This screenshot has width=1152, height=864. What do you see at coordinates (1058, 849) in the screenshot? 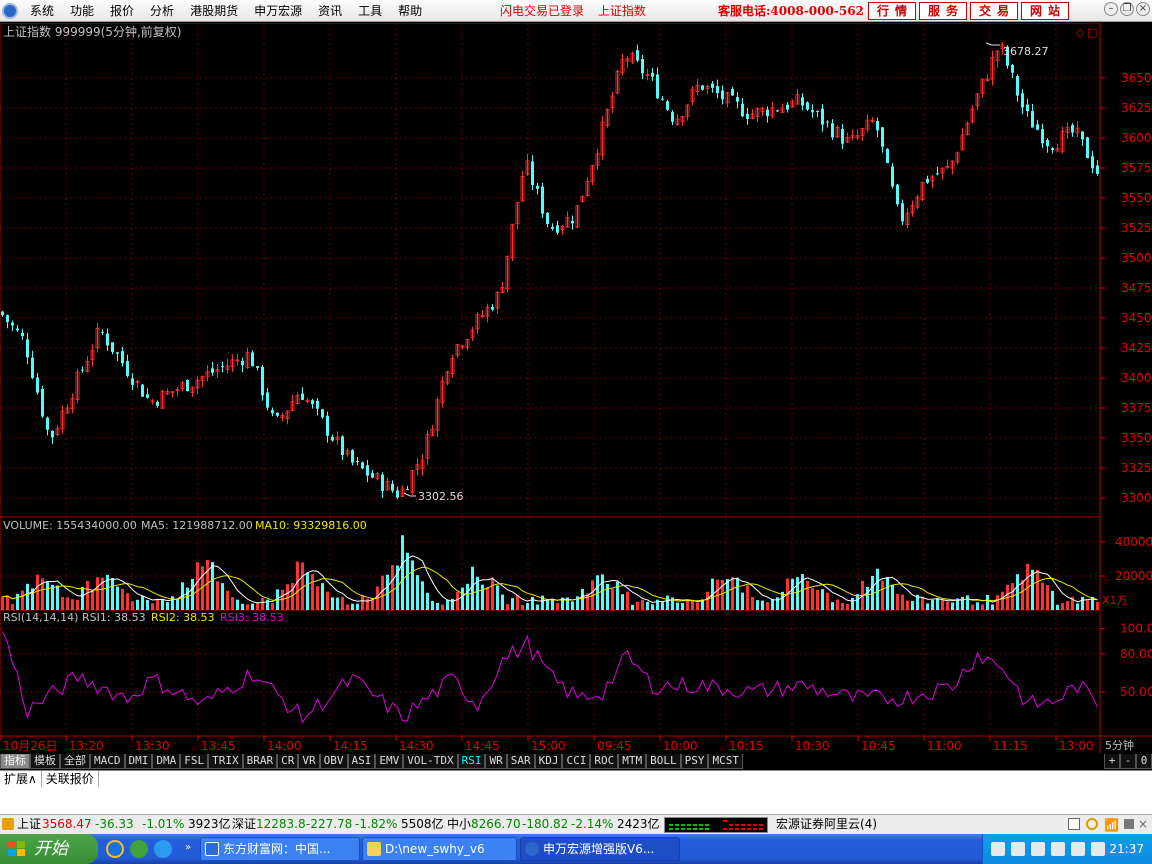
I see `tray-volume-icon` at bounding box center [1058, 849].